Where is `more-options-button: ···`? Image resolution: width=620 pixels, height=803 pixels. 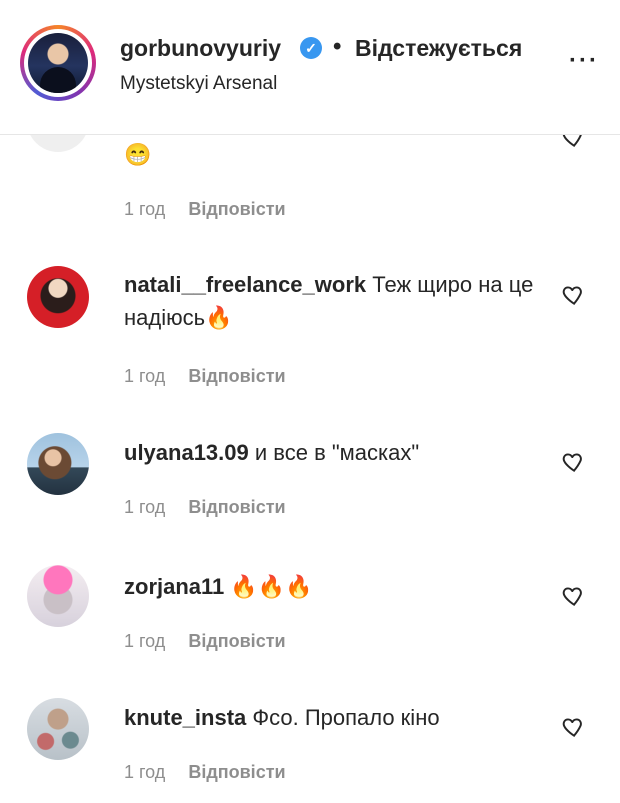 more-options-button: ··· is located at coordinates (584, 61).